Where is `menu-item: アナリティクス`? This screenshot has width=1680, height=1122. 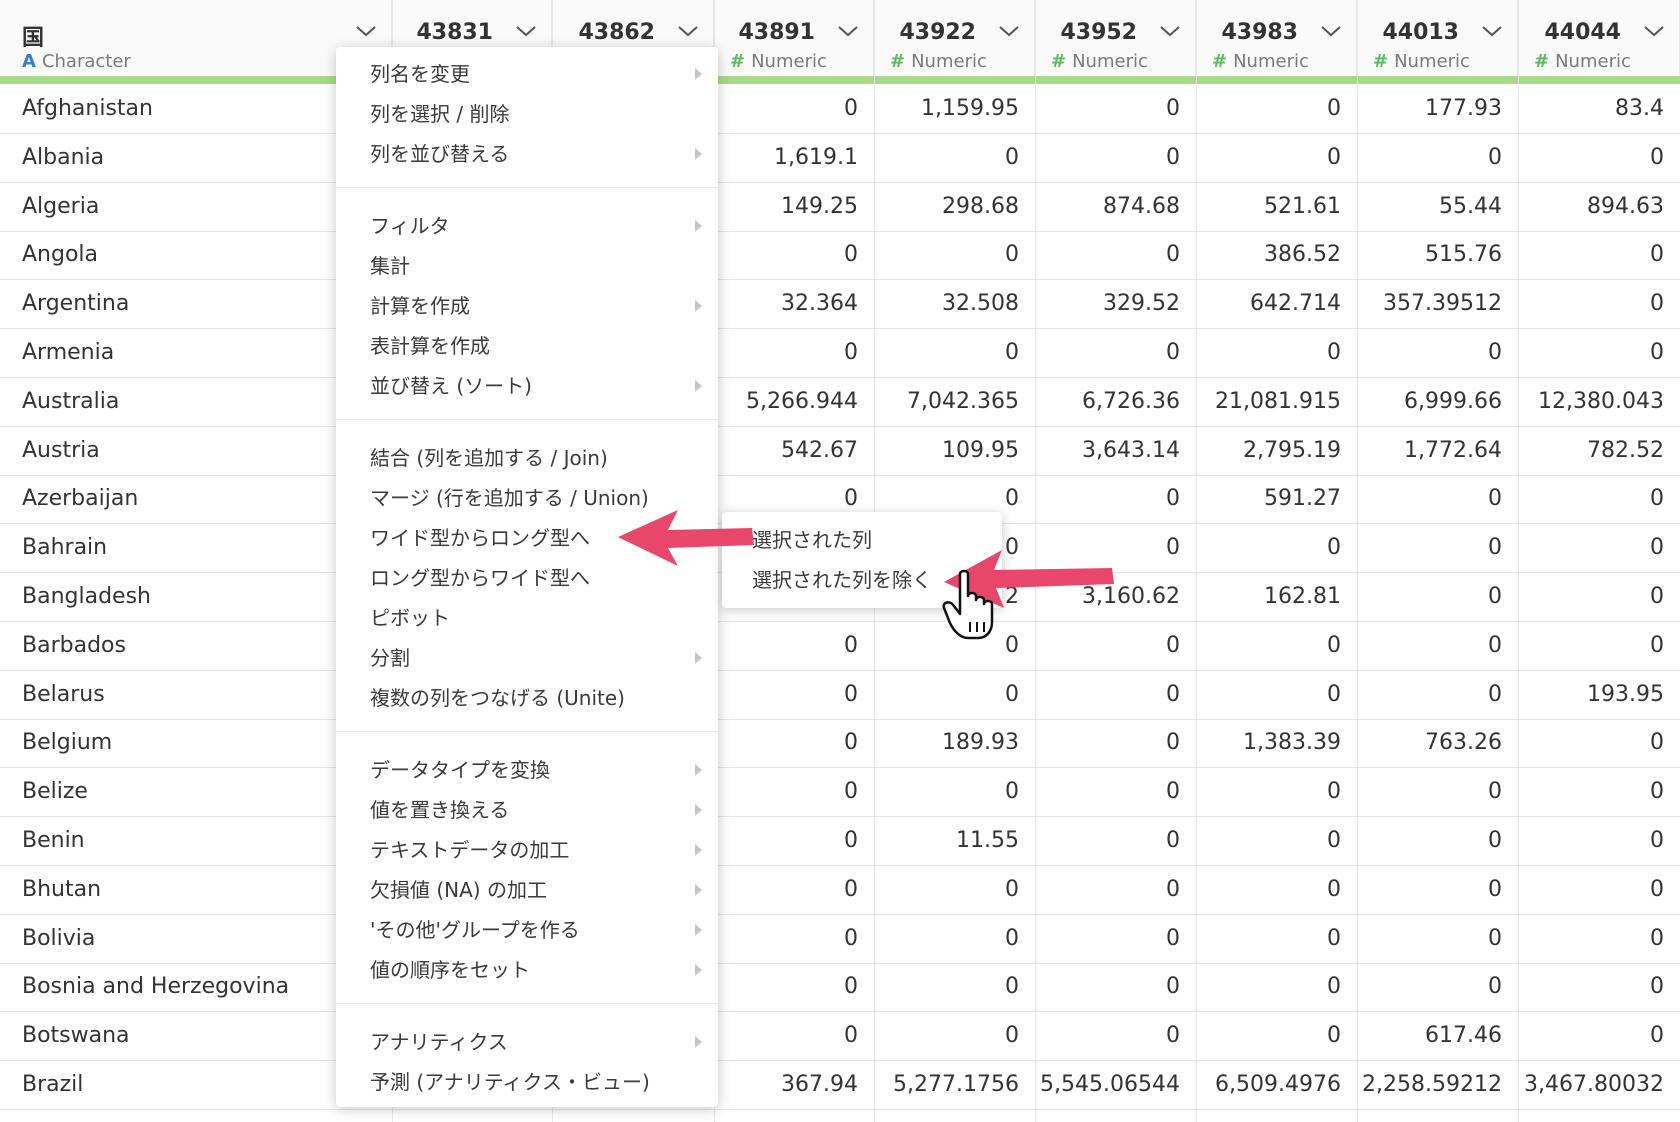
menu-item: アナリティクス is located at coordinates (527, 1042).